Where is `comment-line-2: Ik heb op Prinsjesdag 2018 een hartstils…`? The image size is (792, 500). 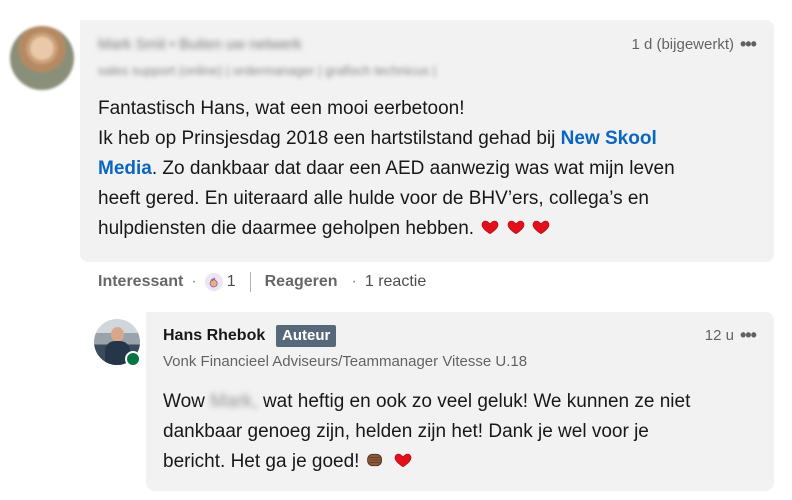 comment-line-2: Ik heb op Prinsjesdag 2018 een hartstils… is located at coordinates (377, 138).